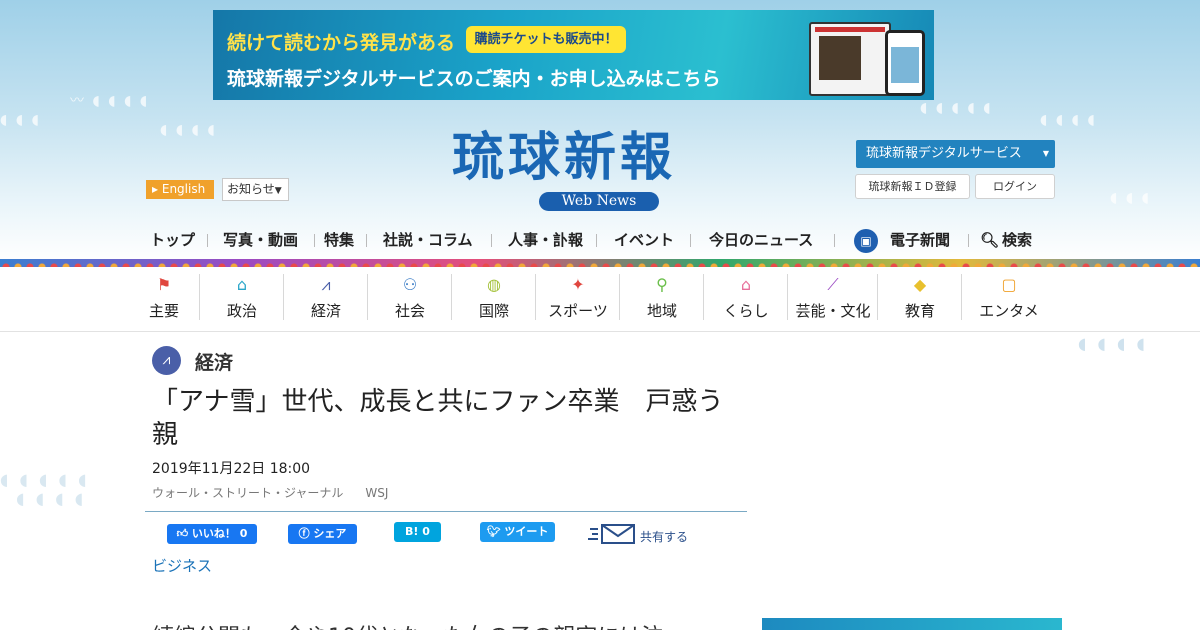  I want to click on category-label: くらし, so click(746, 311).